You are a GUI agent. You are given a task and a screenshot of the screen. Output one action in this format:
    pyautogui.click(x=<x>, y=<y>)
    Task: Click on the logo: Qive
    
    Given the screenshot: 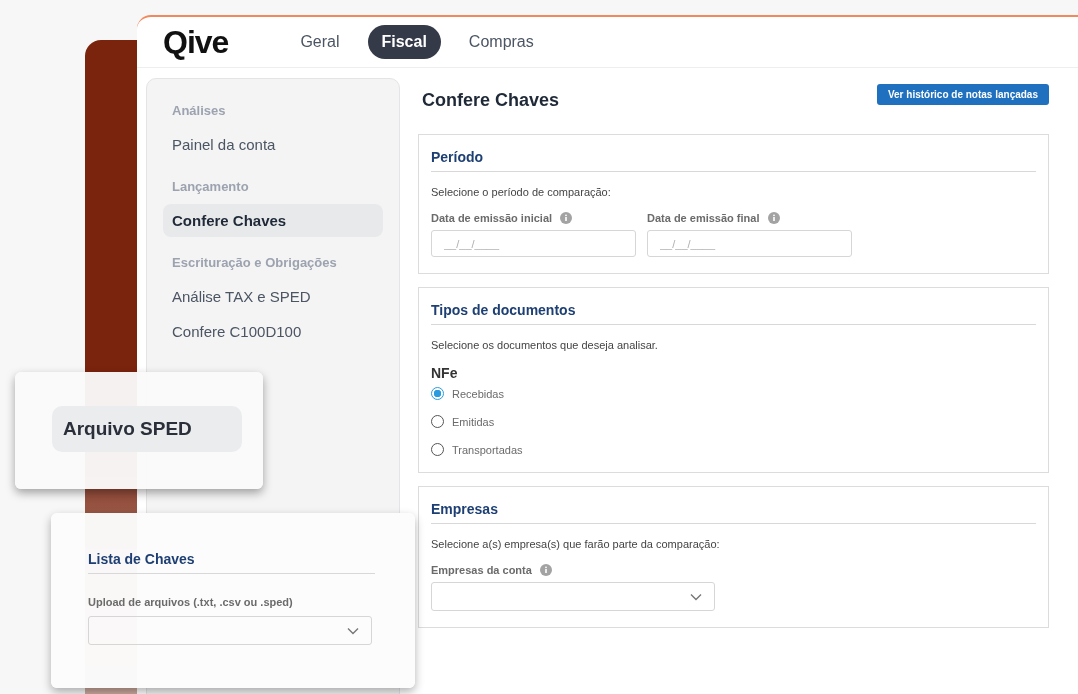 What is the action you would take?
    pyautogui.click(x=196, y=42)
    